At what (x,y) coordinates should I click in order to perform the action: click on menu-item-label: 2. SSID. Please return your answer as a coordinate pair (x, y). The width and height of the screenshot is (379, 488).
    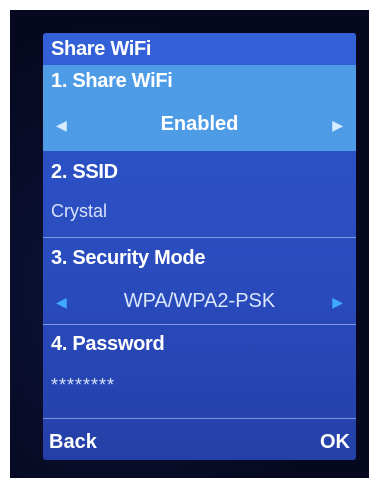
    Looking at the image, I should click on (84, 172).